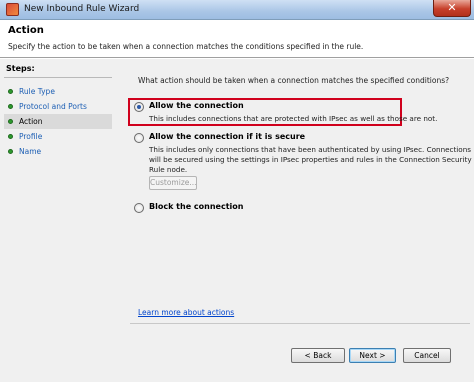  I want to click on option-label: Allow the connection if it is secure, so click(227, 136).